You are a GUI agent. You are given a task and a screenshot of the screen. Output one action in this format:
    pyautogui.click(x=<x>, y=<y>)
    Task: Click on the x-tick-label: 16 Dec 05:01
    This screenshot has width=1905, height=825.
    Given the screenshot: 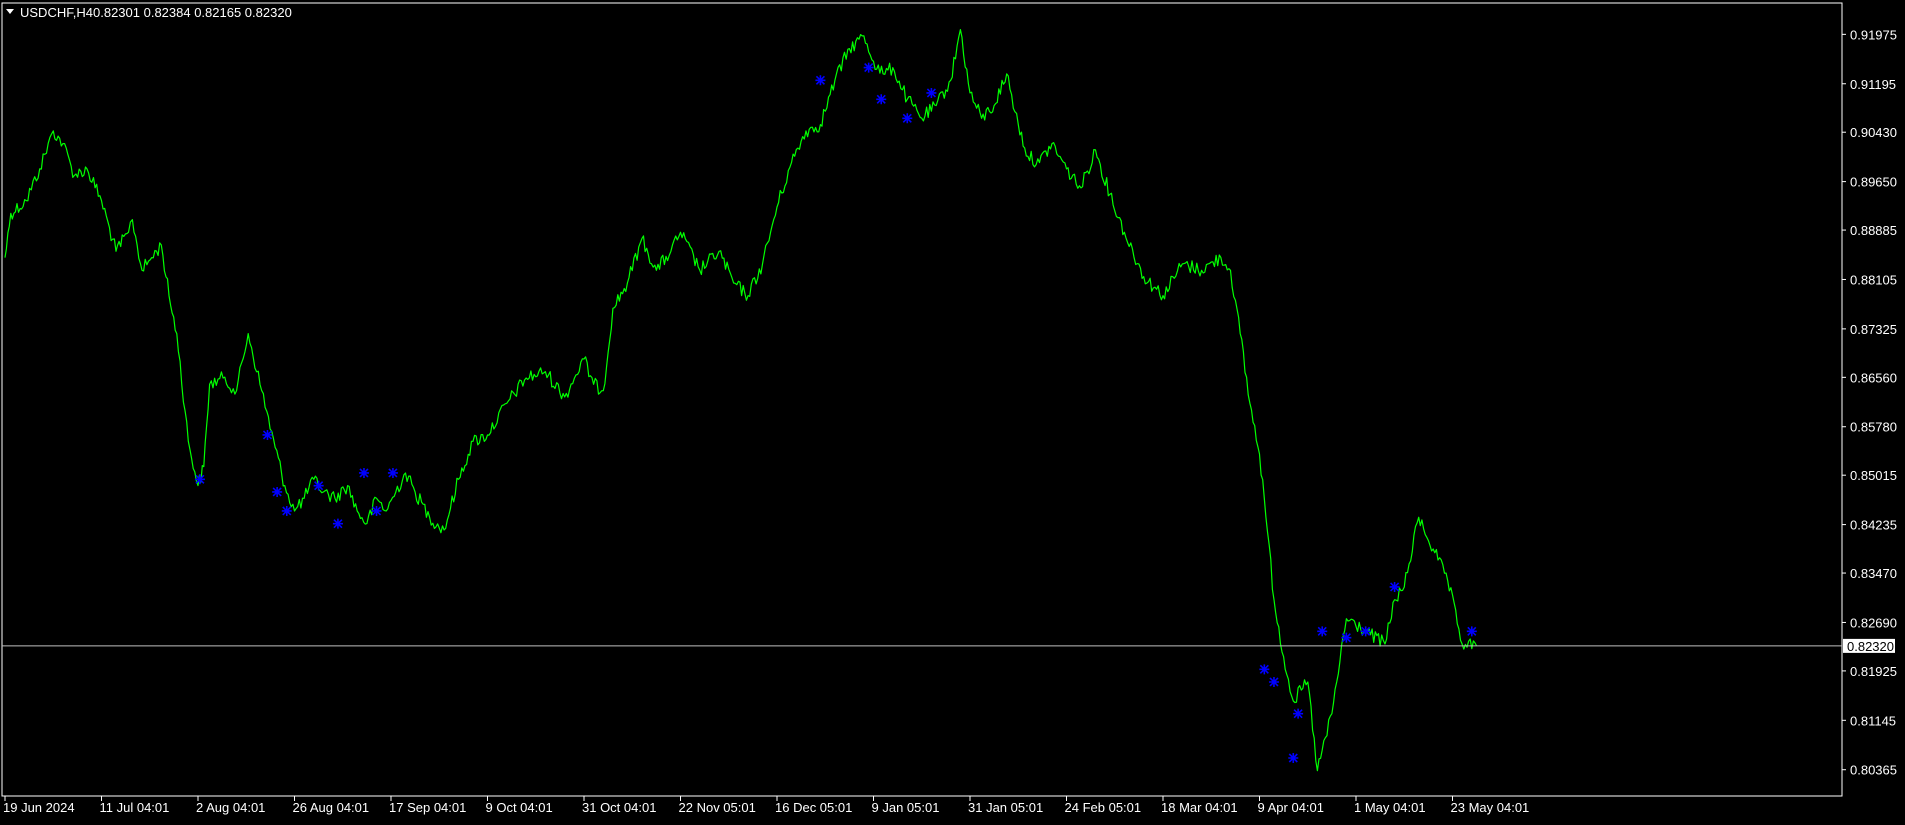 What is the action you would take?
    pyautogui.click(x=813, y=807)
    